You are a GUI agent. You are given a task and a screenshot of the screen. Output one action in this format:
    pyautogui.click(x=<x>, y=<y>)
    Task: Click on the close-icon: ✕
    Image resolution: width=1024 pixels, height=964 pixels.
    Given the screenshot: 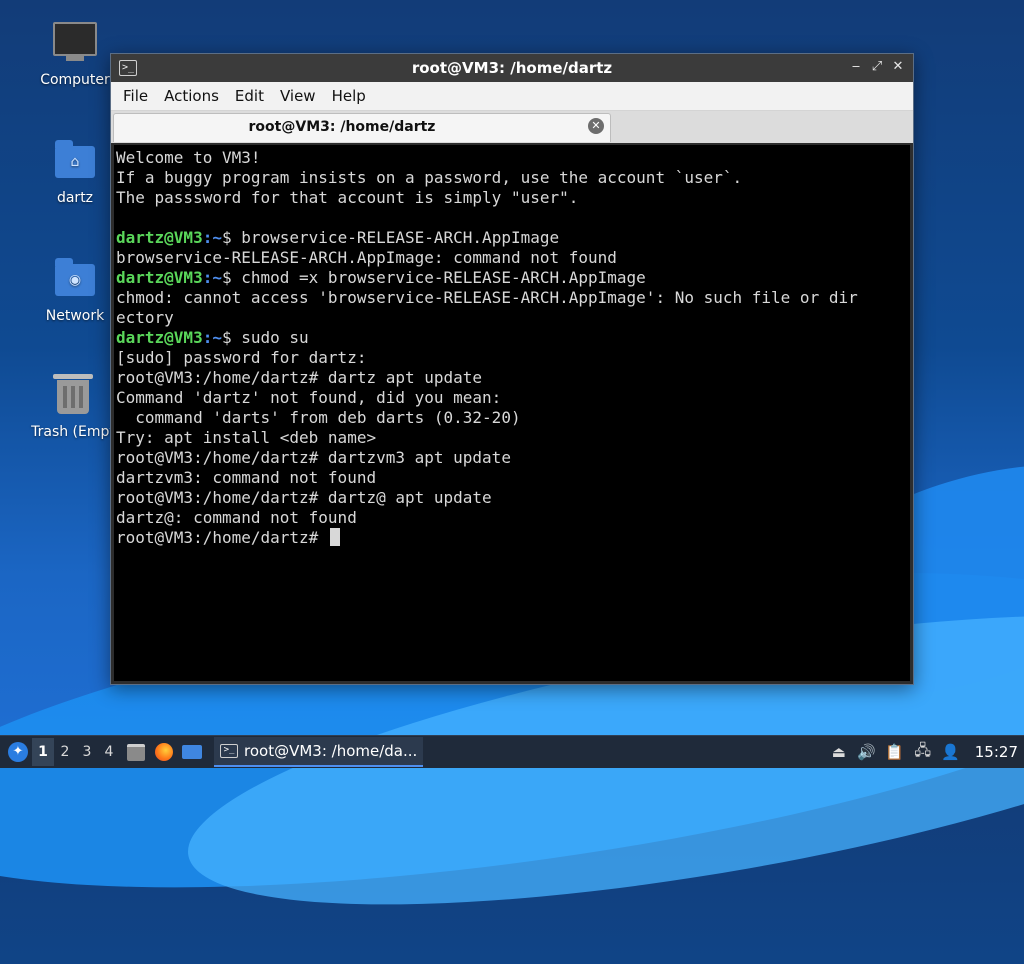 What is the action you would take?
    pyautogui.click(x=898, y=67)
    